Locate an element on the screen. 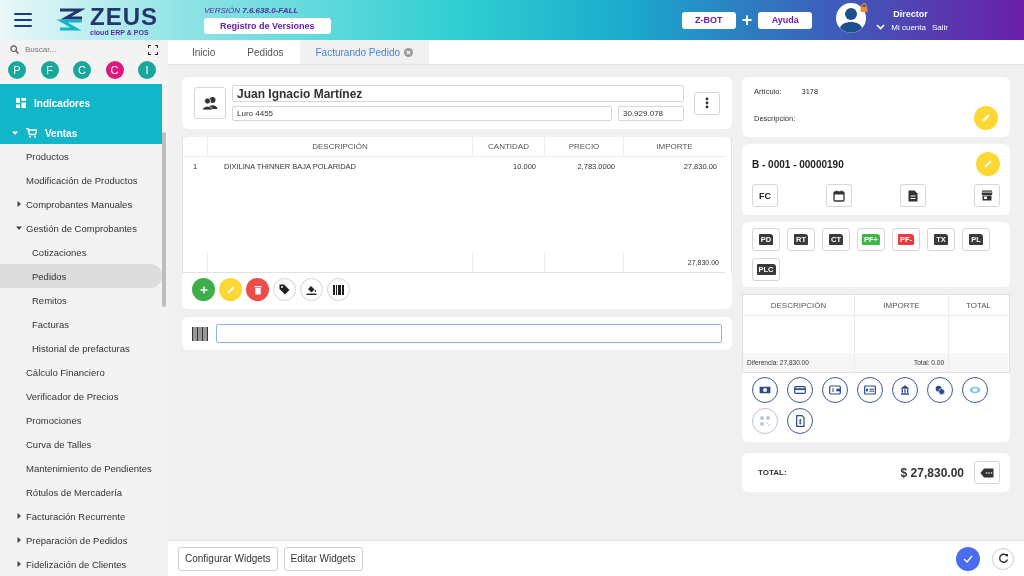 This screenshot has height=576, width=1024. plus-icon is located at coordinates (203, 289).